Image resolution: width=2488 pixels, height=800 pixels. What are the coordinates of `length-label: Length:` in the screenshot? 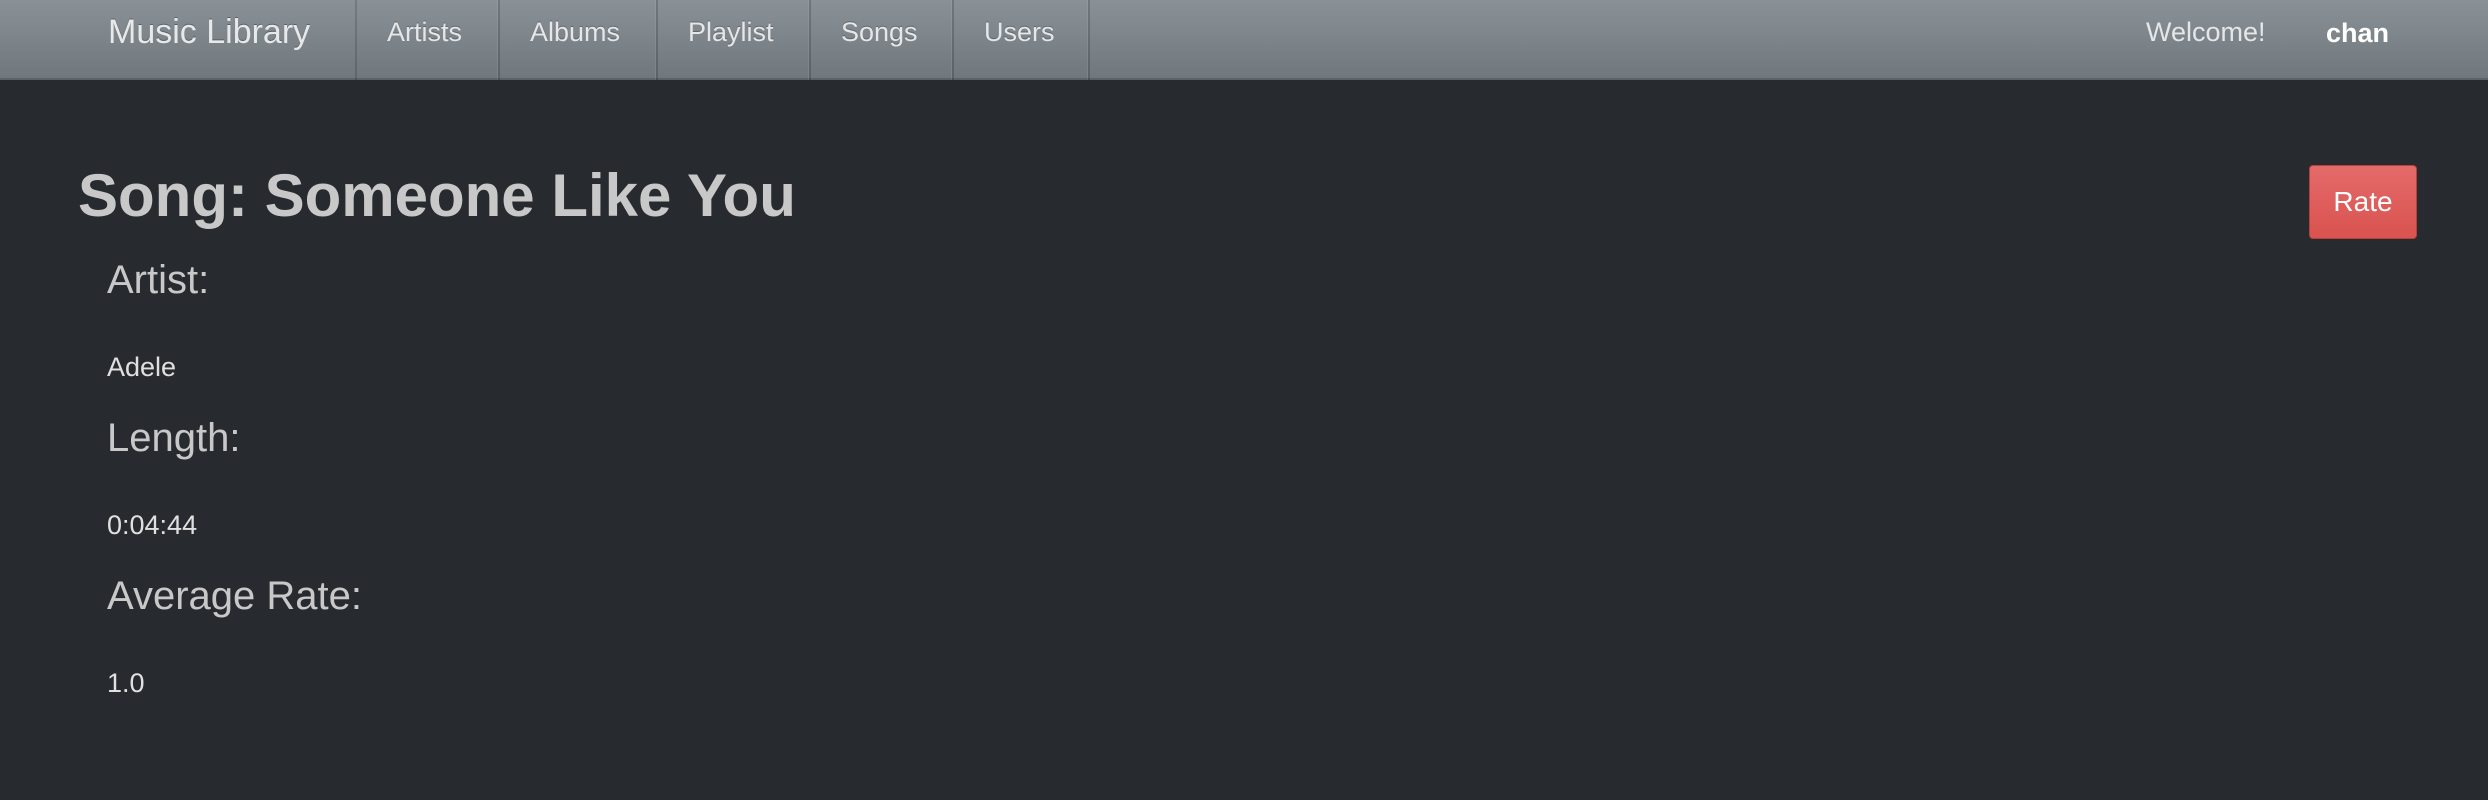 It's located at (174, 438).